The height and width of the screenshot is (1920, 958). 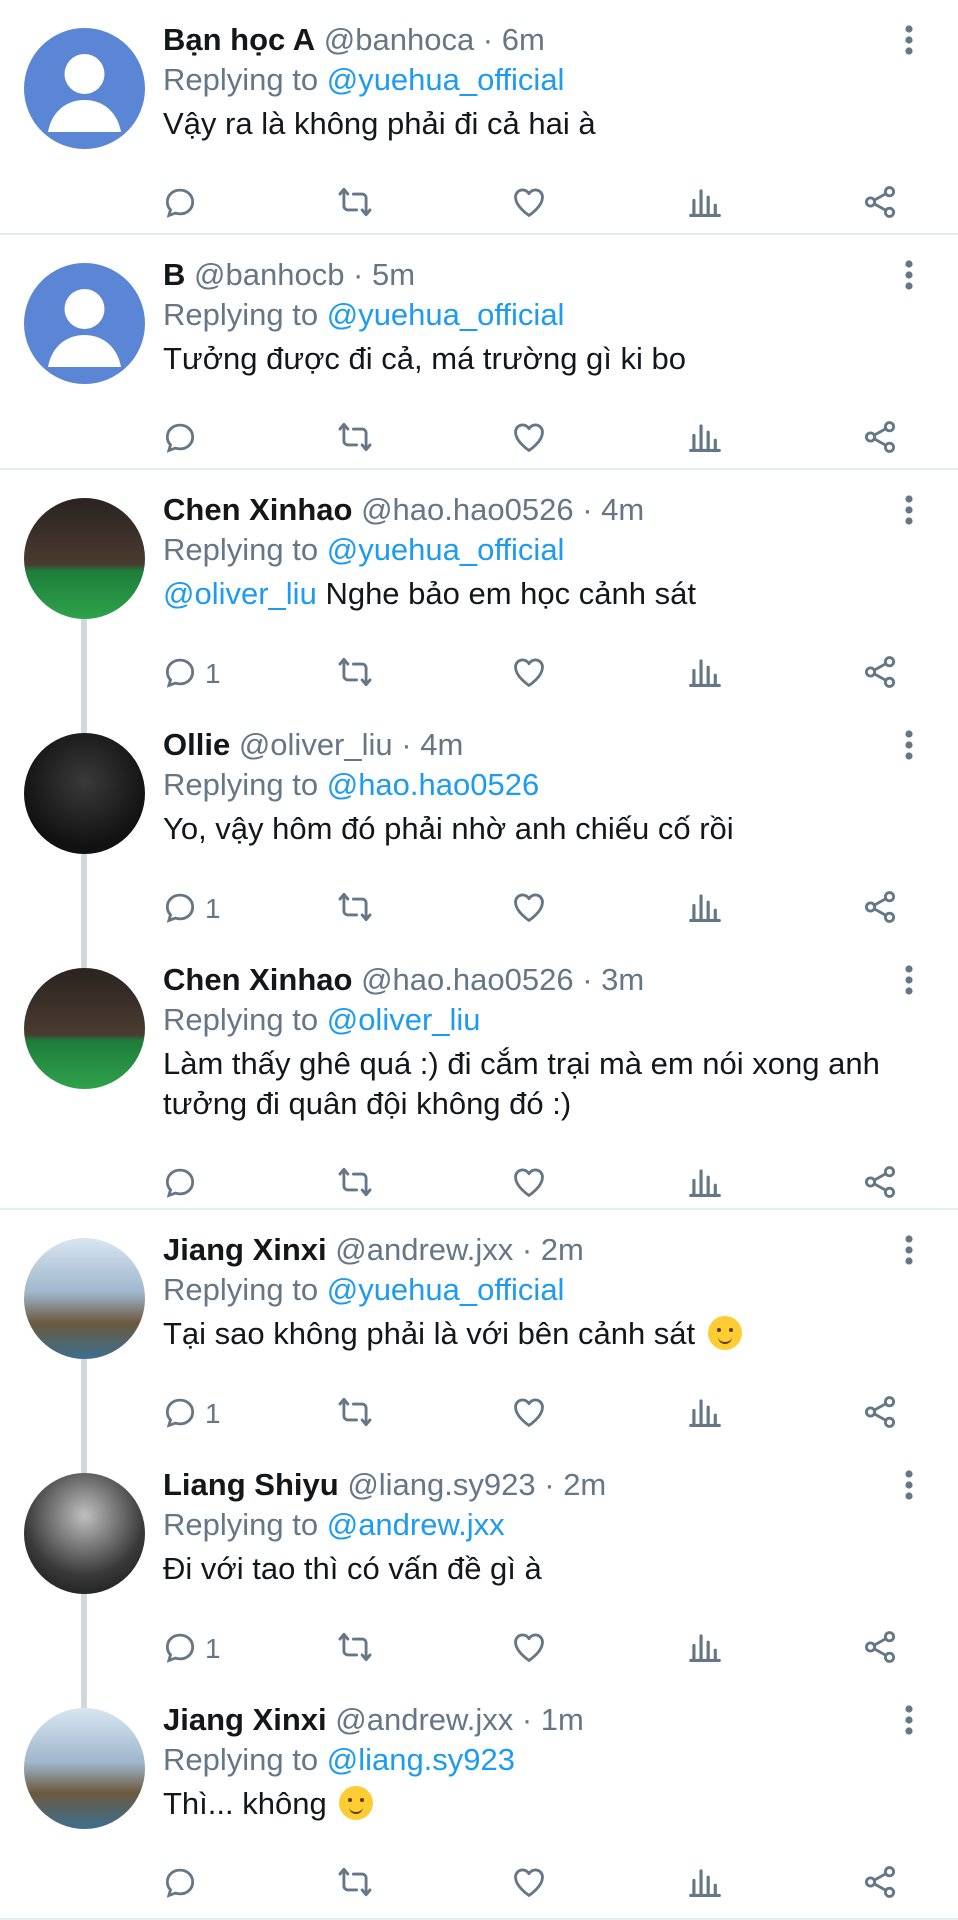 What do you see at coordinates (240, 593) in the screenshot?
I see `mention-link: @oliver_liu` at bounding box center [240, 593].